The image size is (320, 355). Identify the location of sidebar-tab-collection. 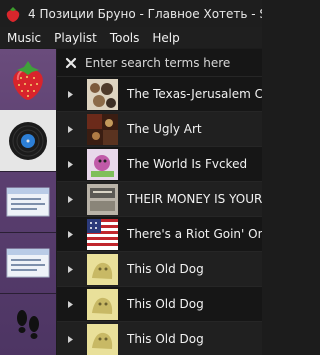
(28, 140).